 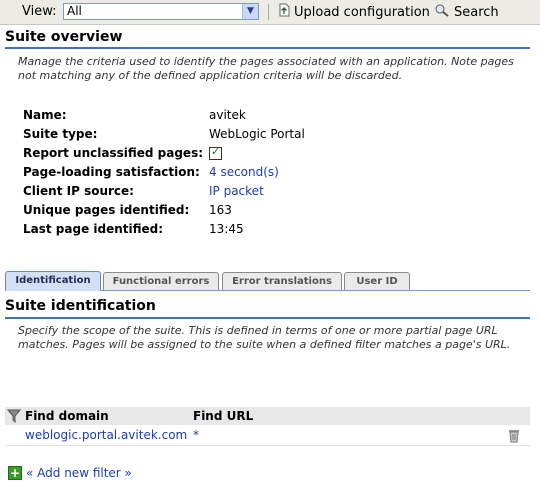 I want to click on tab-user-id: User ID, so click(x=377, y=281).